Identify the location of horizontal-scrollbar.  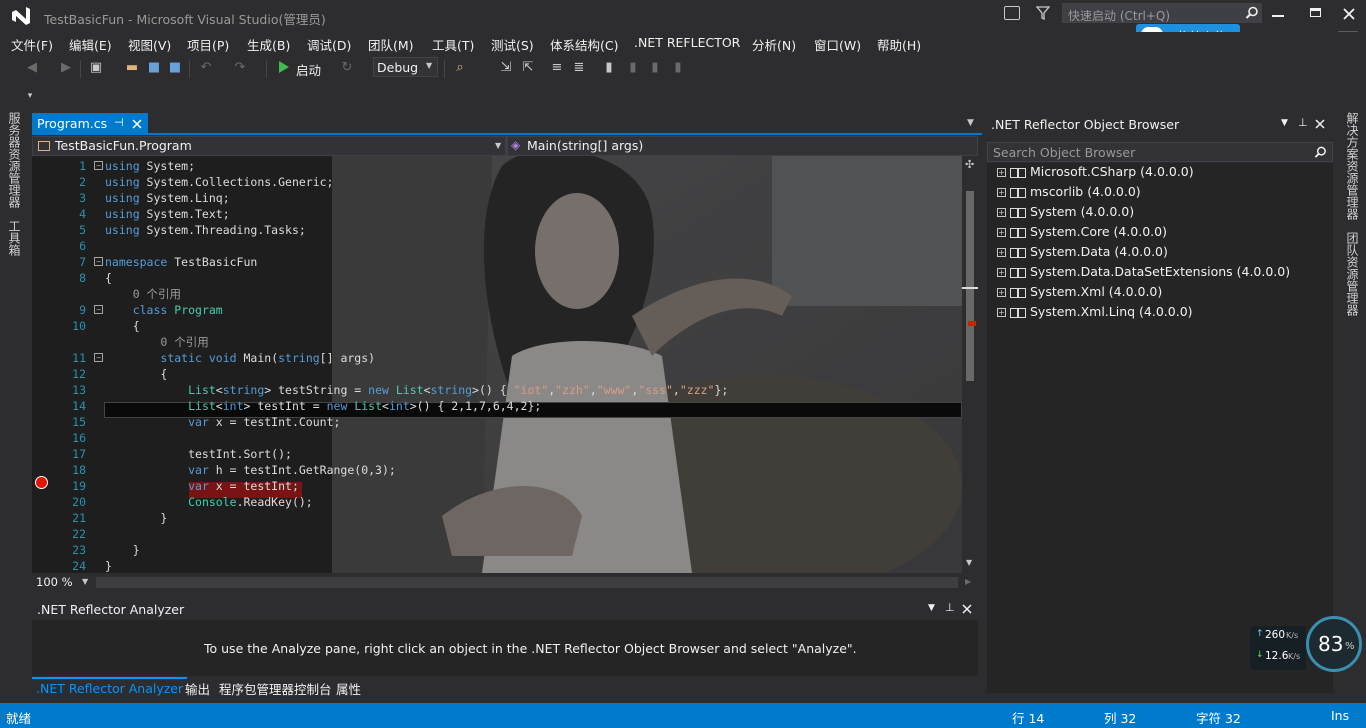
(527, 582).